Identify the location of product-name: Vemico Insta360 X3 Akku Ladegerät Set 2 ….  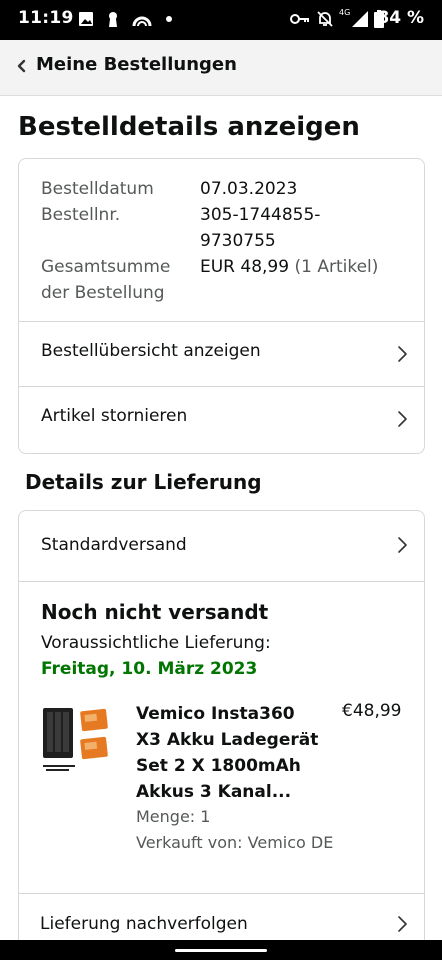
(228, 753).